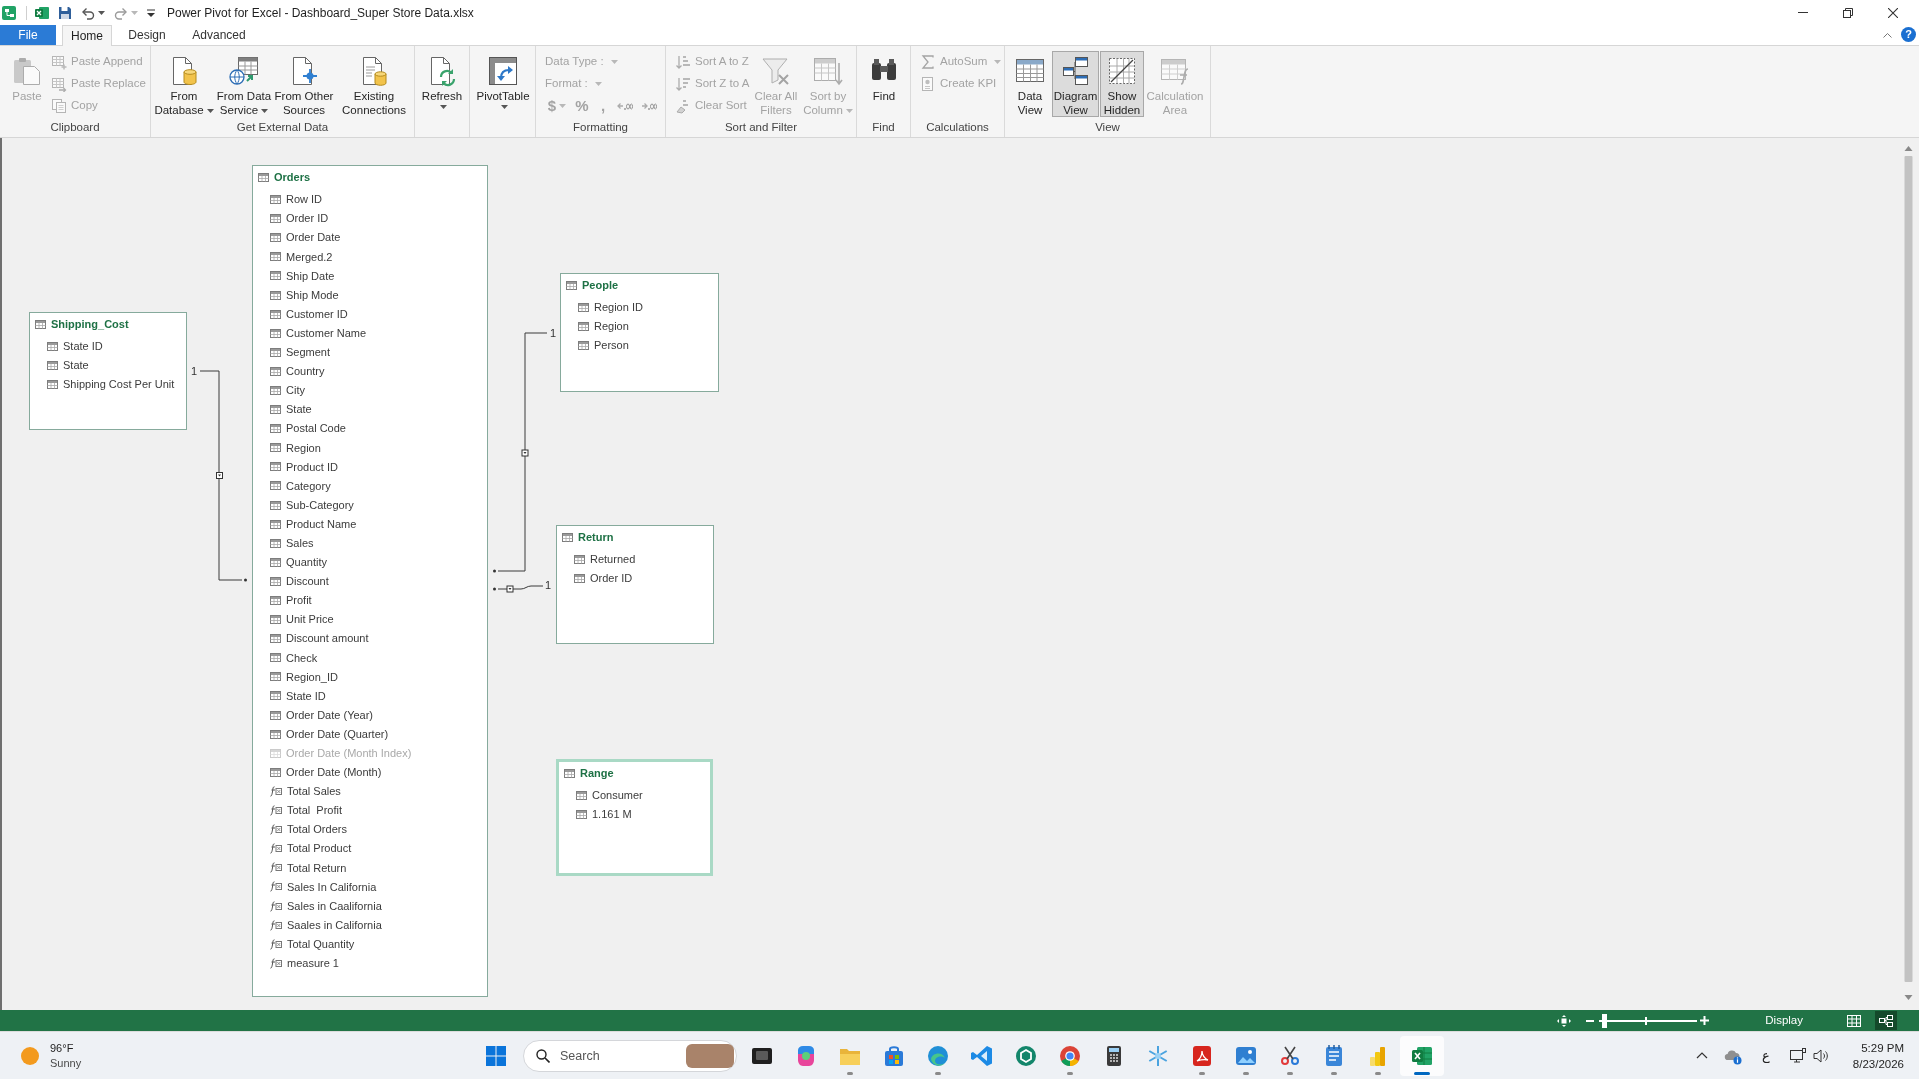 The image size is (1919, 1079). What do you see at coordinates (1605, 1020) in the screenshot?
I see `slider-thumb` at bounding box center [1605, 1020].